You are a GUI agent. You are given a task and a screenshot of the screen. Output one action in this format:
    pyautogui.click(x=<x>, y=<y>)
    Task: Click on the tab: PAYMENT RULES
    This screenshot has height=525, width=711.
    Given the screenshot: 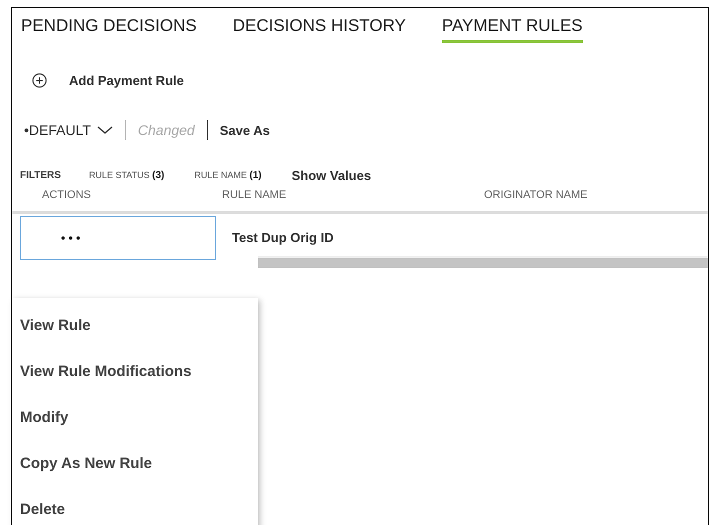 What is the action you would take?
    pyautogui.click(x=512, y=29)
    